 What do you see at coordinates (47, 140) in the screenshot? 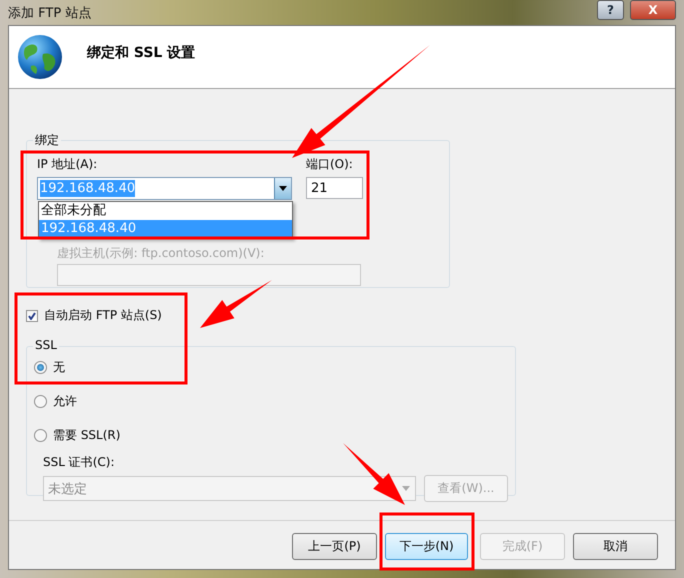
I see `group-legend: 绑定` at bounding box center [47, 140].